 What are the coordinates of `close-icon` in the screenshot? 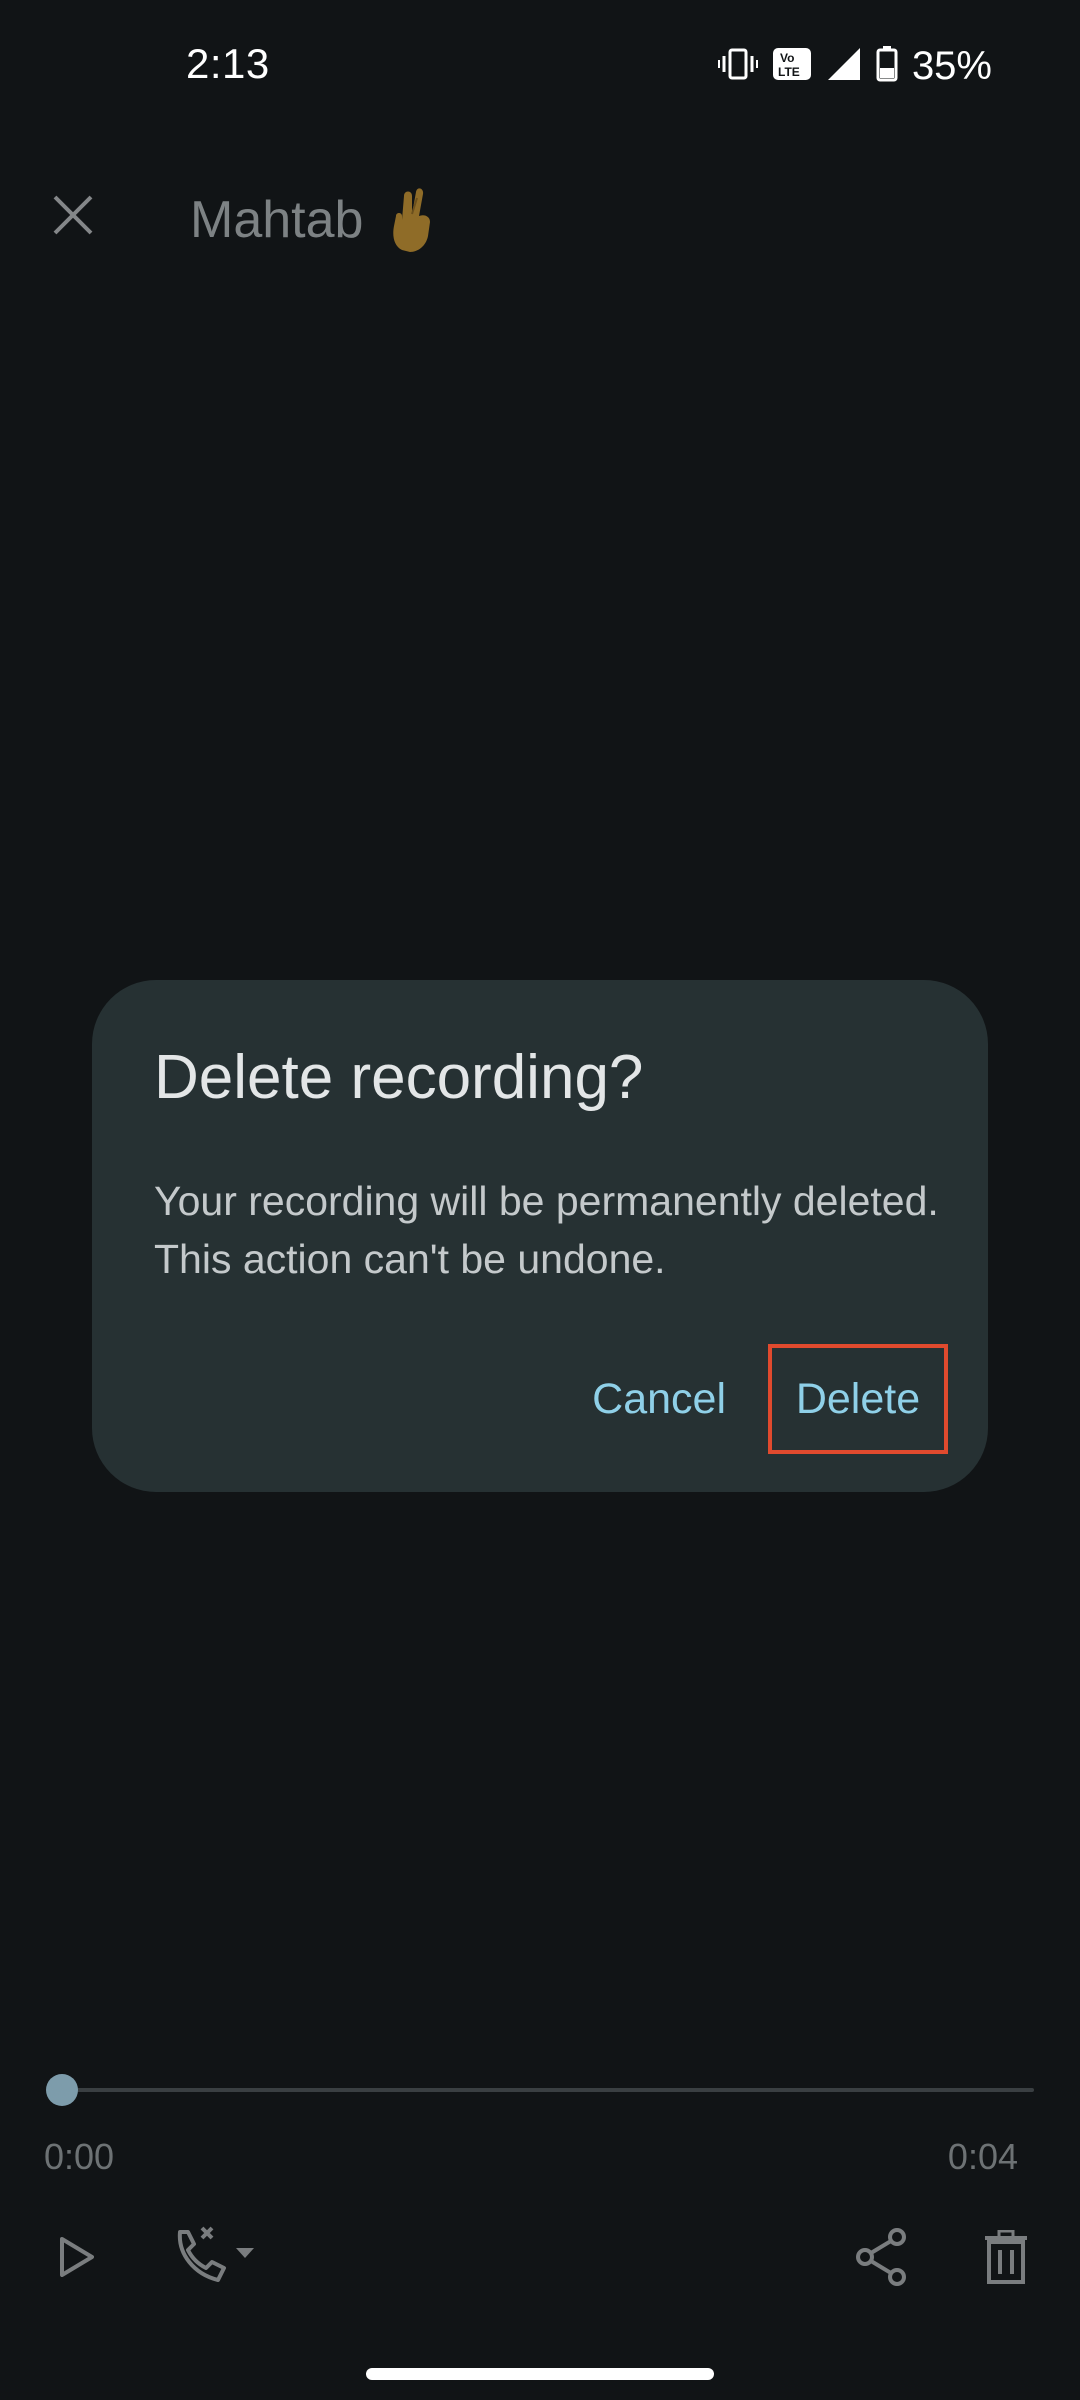 It's located at (73, 215).